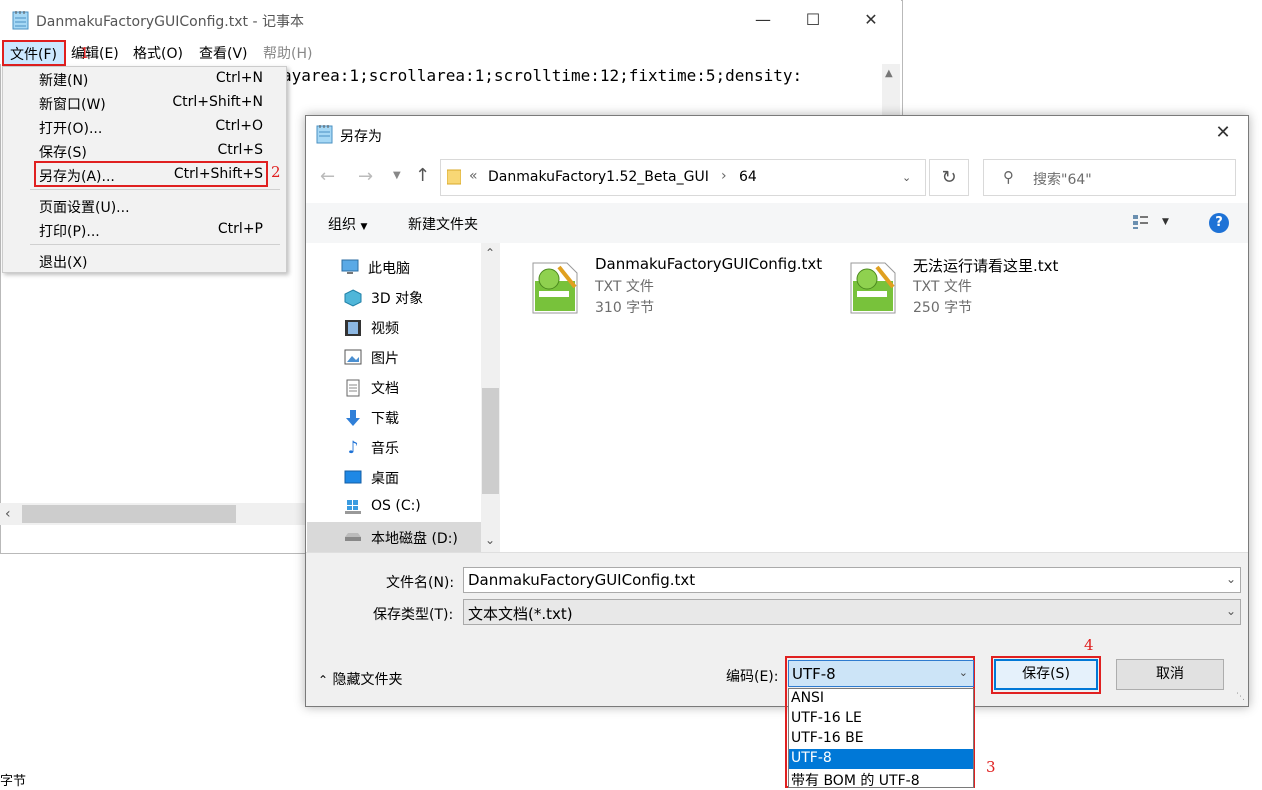  What do you see at coordinates (881, 779) in the screenshot?
I see `encoding-option: 带有 BOM 的 UTF-8` at bounding box center [881, 779].